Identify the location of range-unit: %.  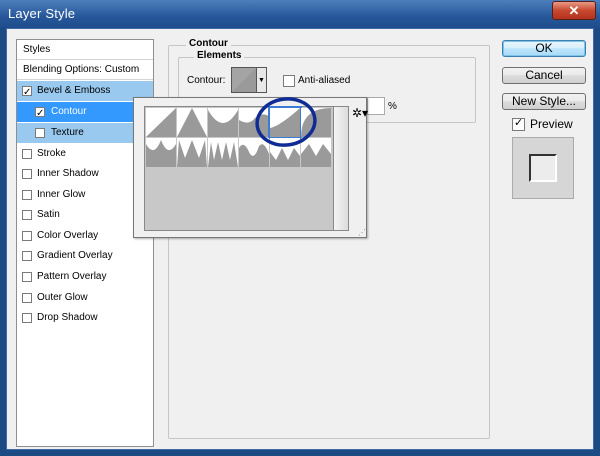
(392, 106).